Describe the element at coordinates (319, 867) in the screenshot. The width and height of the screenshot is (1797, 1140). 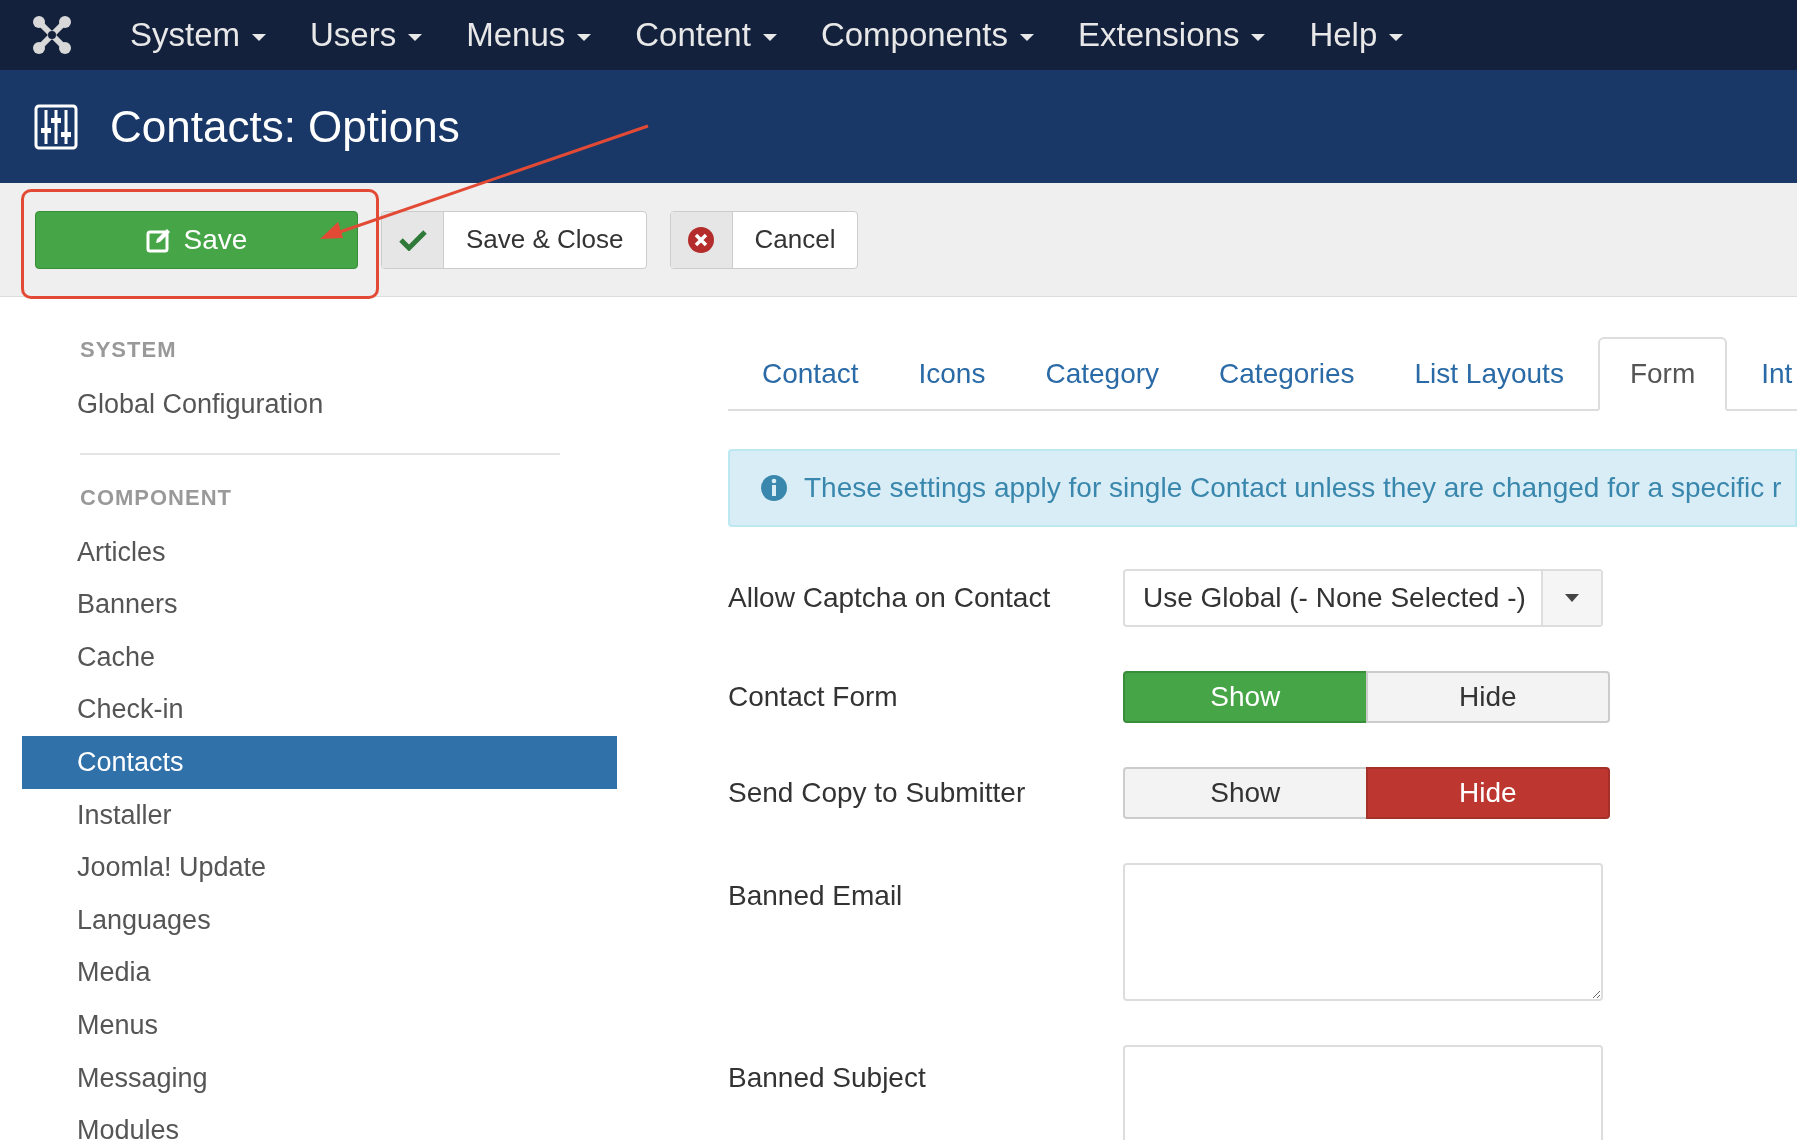
I see `sidebar-item: Joomla! Update` at that location.